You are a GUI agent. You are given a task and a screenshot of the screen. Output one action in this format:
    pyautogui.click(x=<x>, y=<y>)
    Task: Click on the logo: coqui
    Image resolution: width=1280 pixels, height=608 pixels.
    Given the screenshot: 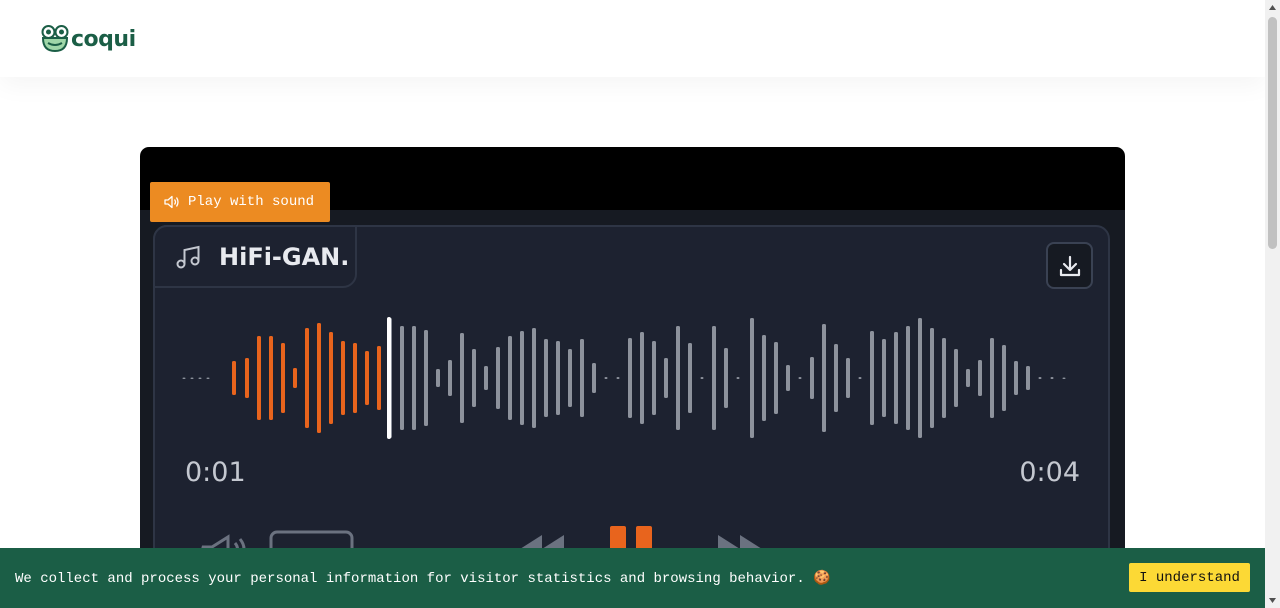 What is the action you would take?
    pyautogui.click(x=88, y=39)
    